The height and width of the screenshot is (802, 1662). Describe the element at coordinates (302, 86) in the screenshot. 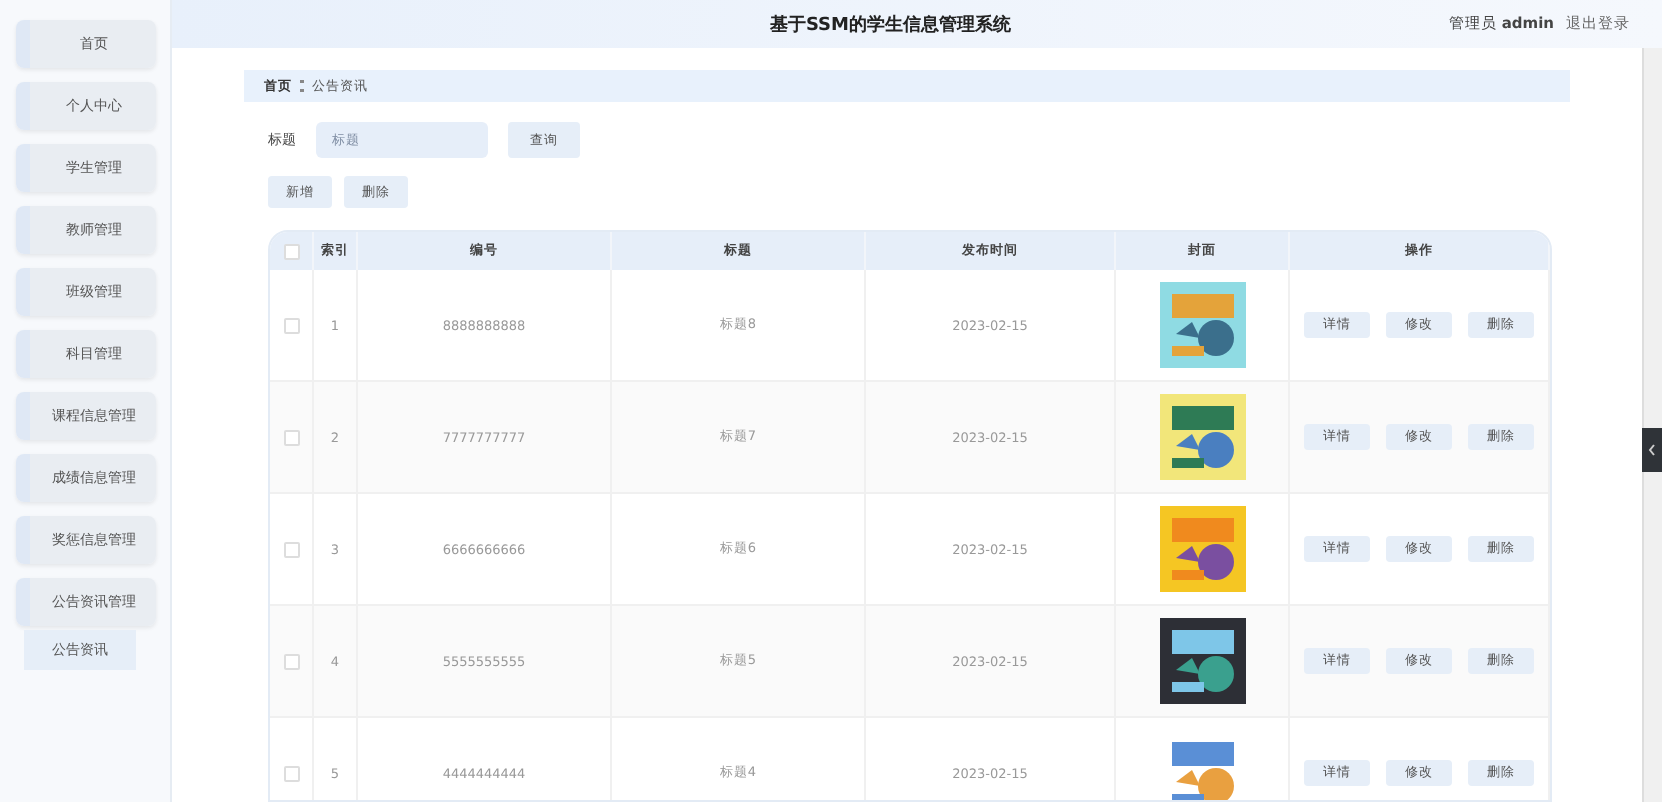

I see `separator-icon` at that location.